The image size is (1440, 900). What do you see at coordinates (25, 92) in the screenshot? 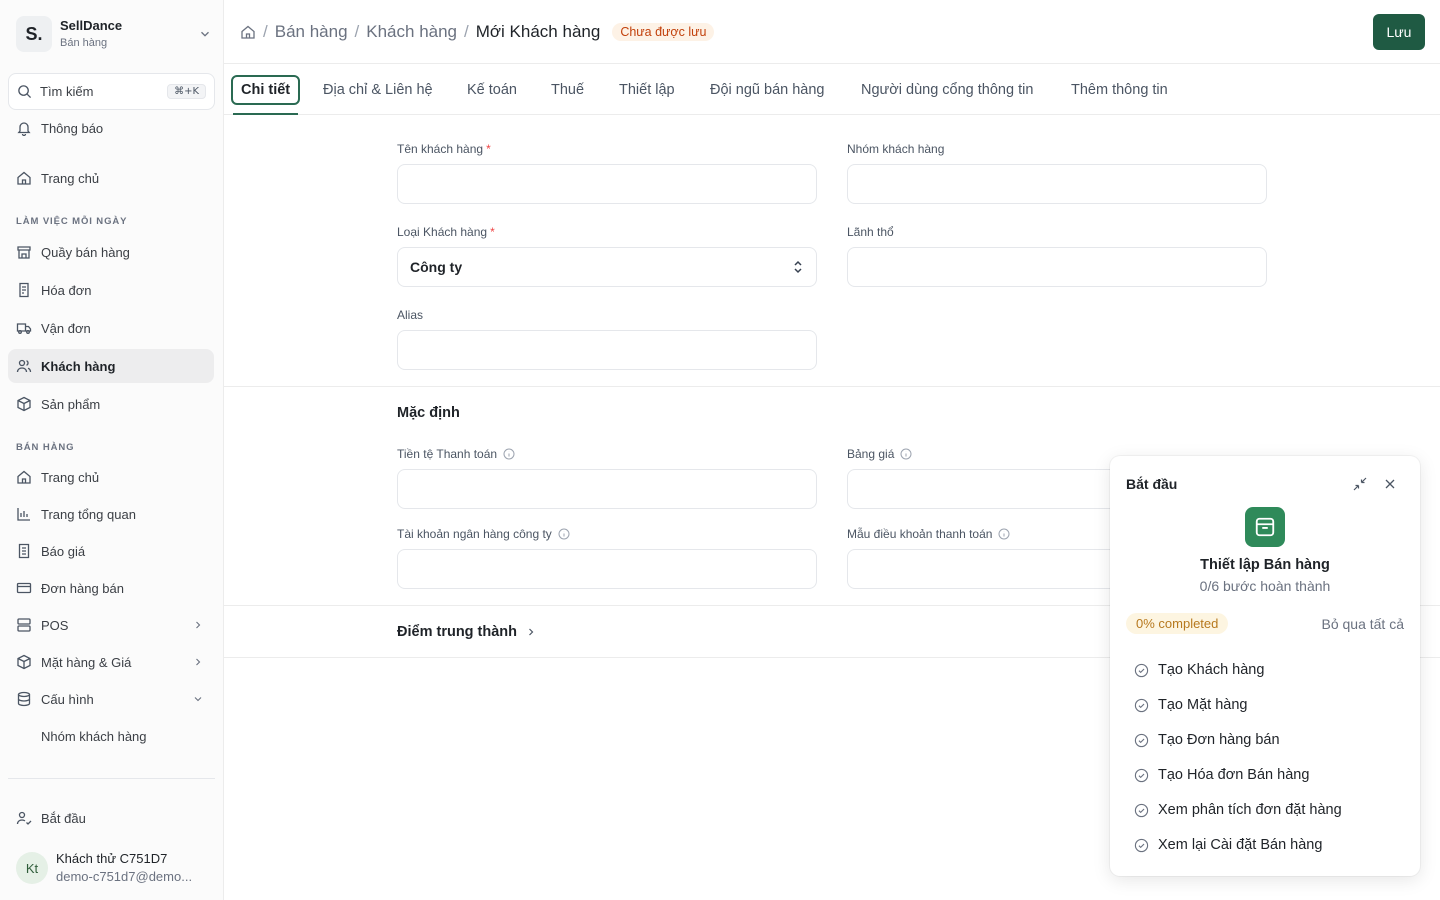
I see `search-icon` at bounding box center [25, 92].